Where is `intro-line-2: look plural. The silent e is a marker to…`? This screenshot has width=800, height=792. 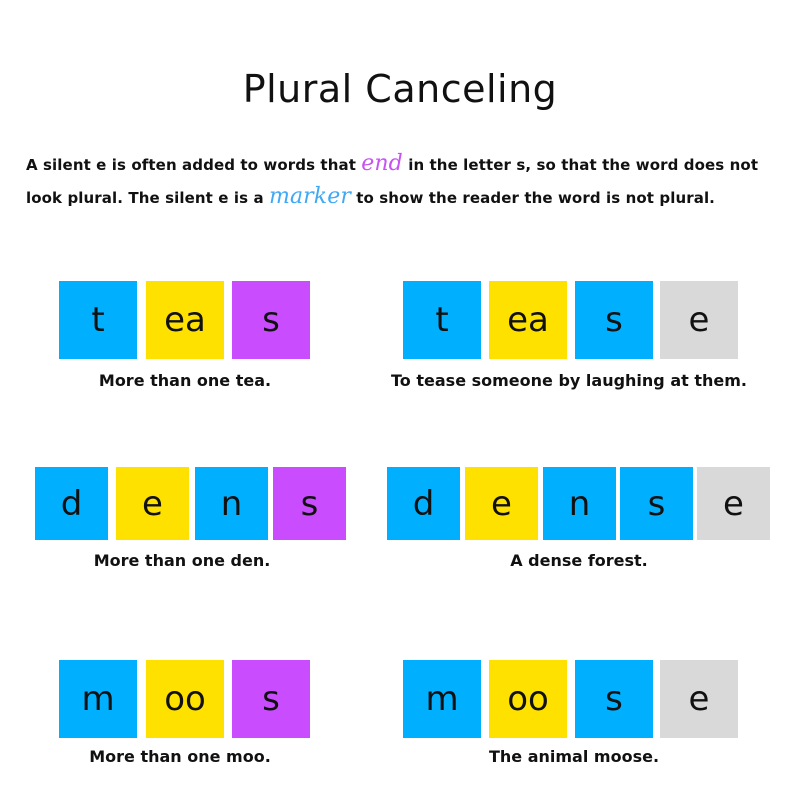
intro-line-2: look plural. The silent e is a marker to… is located at coordinates (406, 197).